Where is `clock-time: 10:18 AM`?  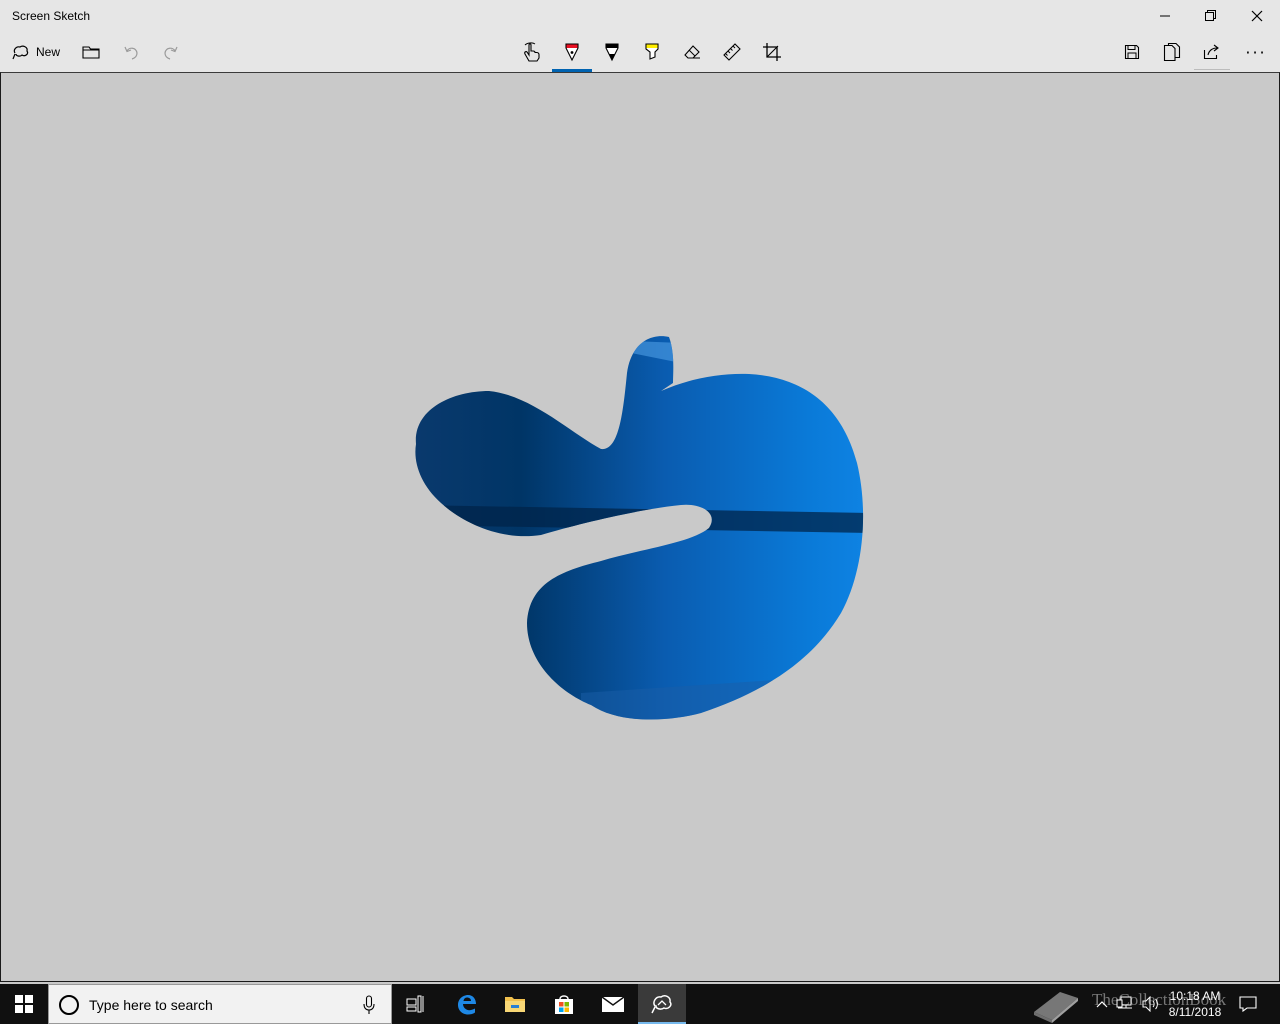 clock-time: 10:18 AM is located at coordinates (1195, 996).